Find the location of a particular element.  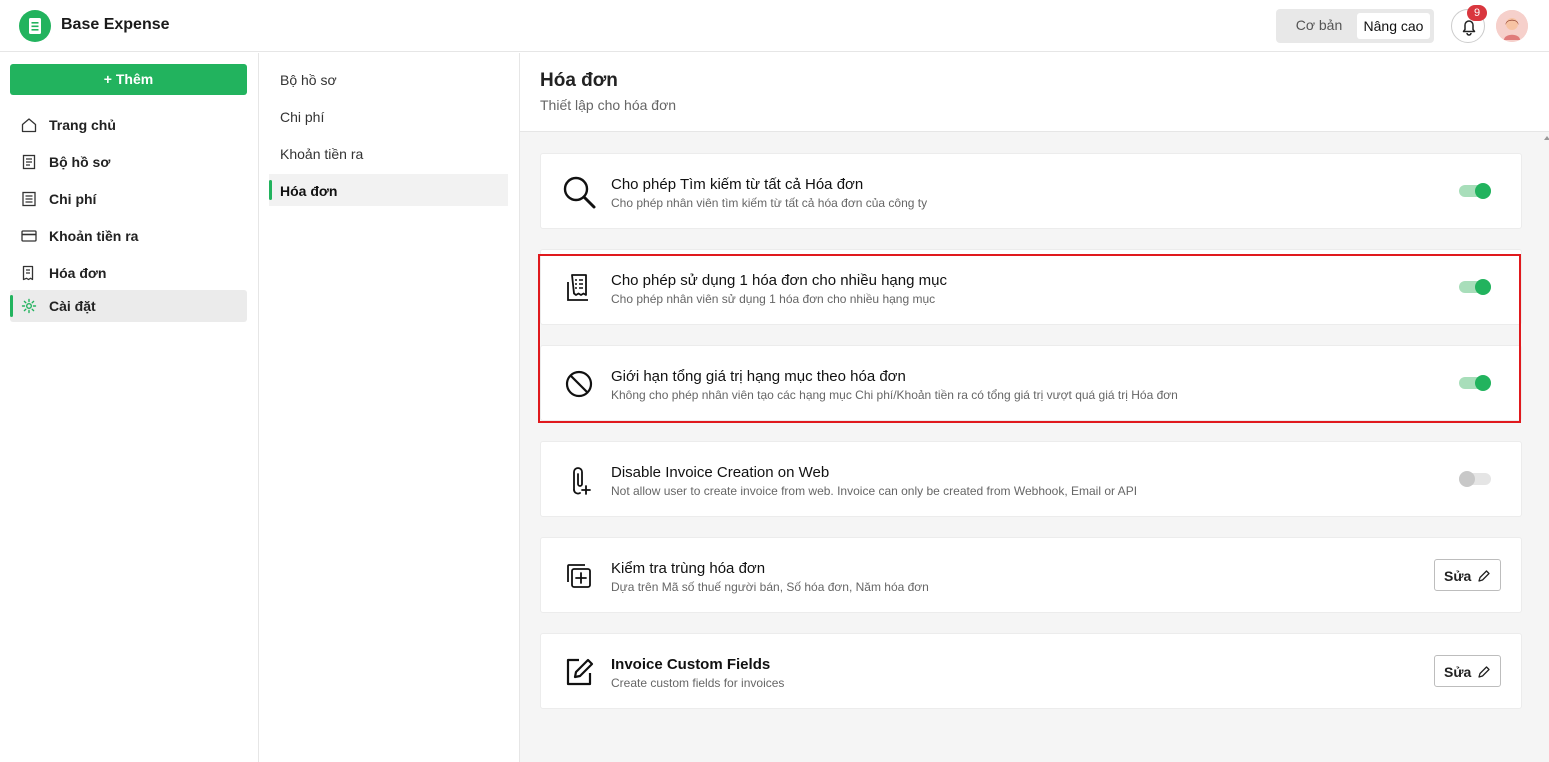

duplicate-check-icon is located at coordinates (579, 576).